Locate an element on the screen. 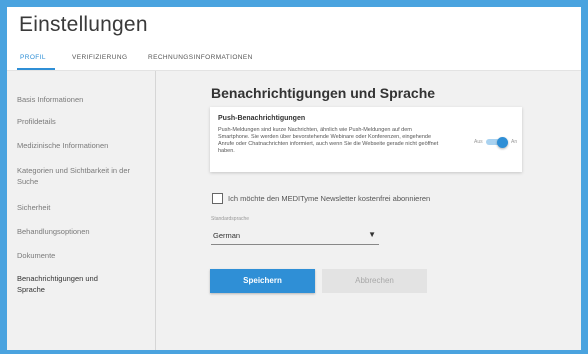  section-title: Benachrichtigungen und Sprache is located at coordinates (323, 93).